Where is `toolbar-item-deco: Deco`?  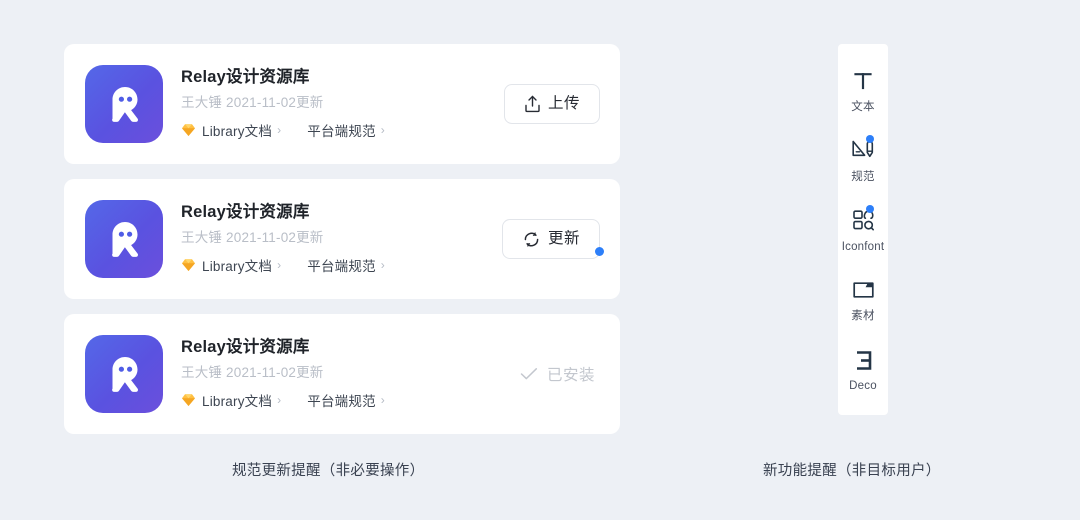
toolbar-item-deco: Deco is located at coordinates (863, 372).